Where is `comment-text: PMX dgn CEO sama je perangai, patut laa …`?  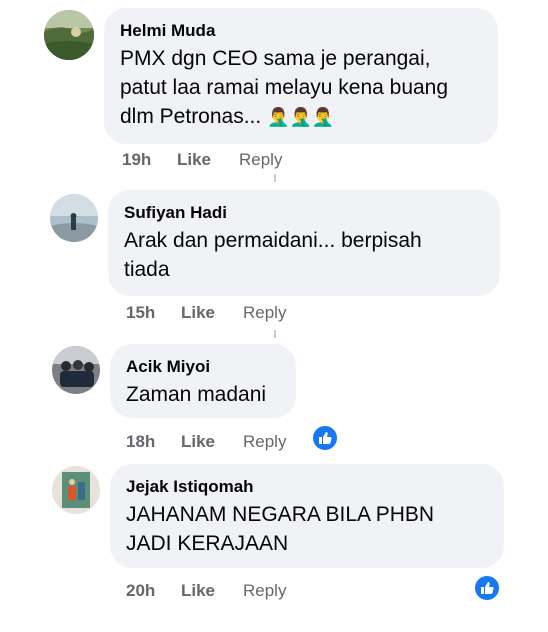 comment-text: PMX dgn CEO sama je perangai, patut laa … is located at coordinates (301, 88).